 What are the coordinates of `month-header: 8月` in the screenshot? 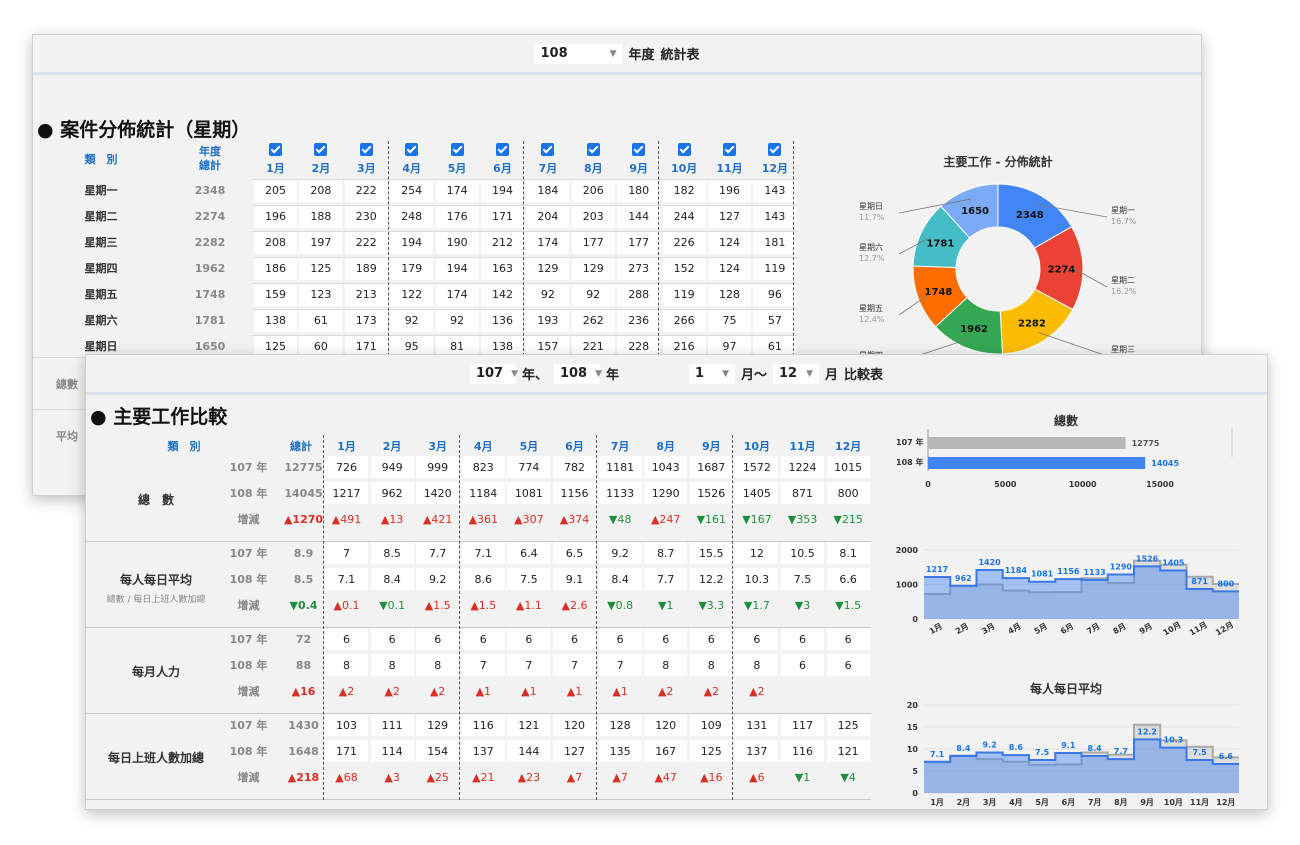 It's located at (666, 446).